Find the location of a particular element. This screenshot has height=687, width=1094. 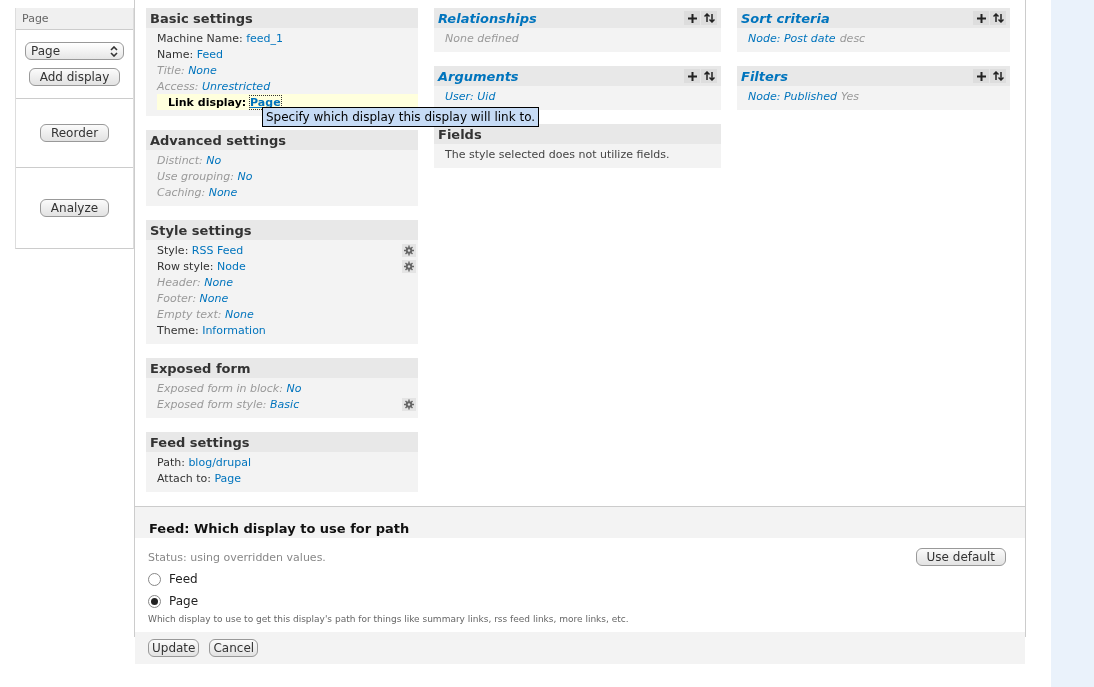

setting-text: Title: None is located at coordinates (187, 70).